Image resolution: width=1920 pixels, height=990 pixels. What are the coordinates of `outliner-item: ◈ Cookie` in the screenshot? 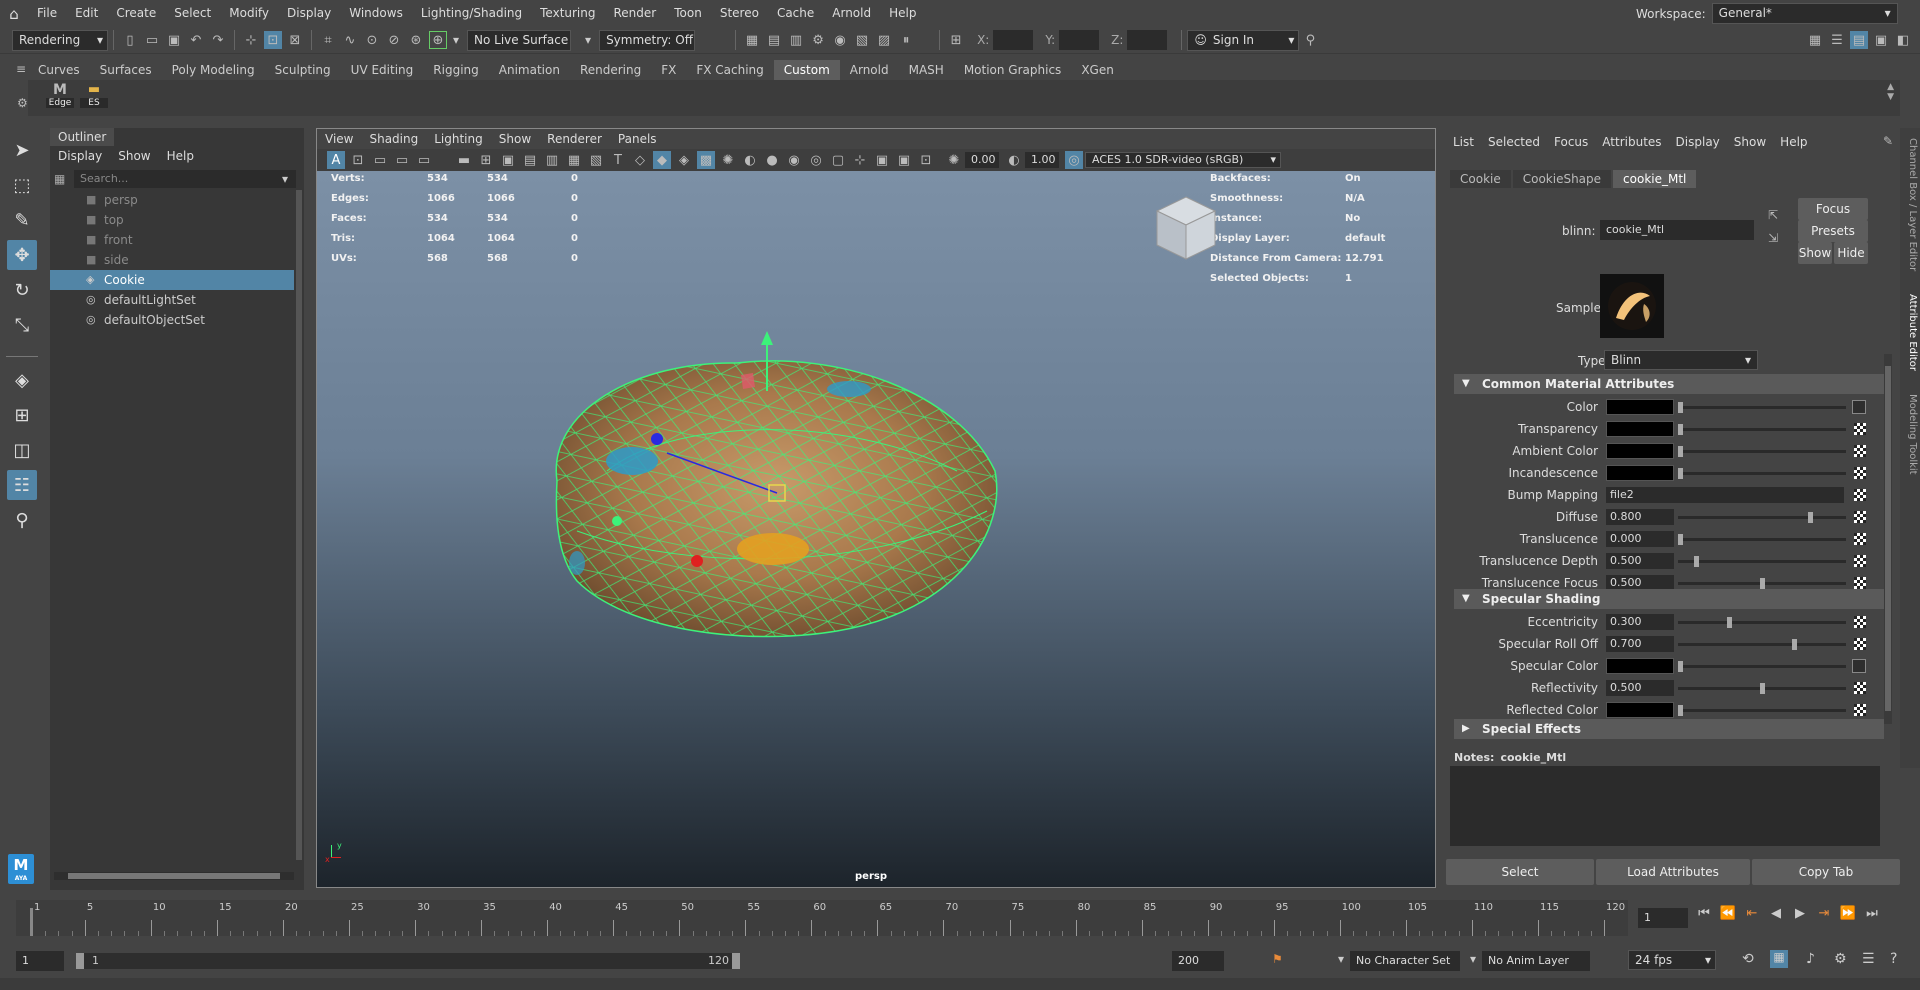 It's located at (172, 280).